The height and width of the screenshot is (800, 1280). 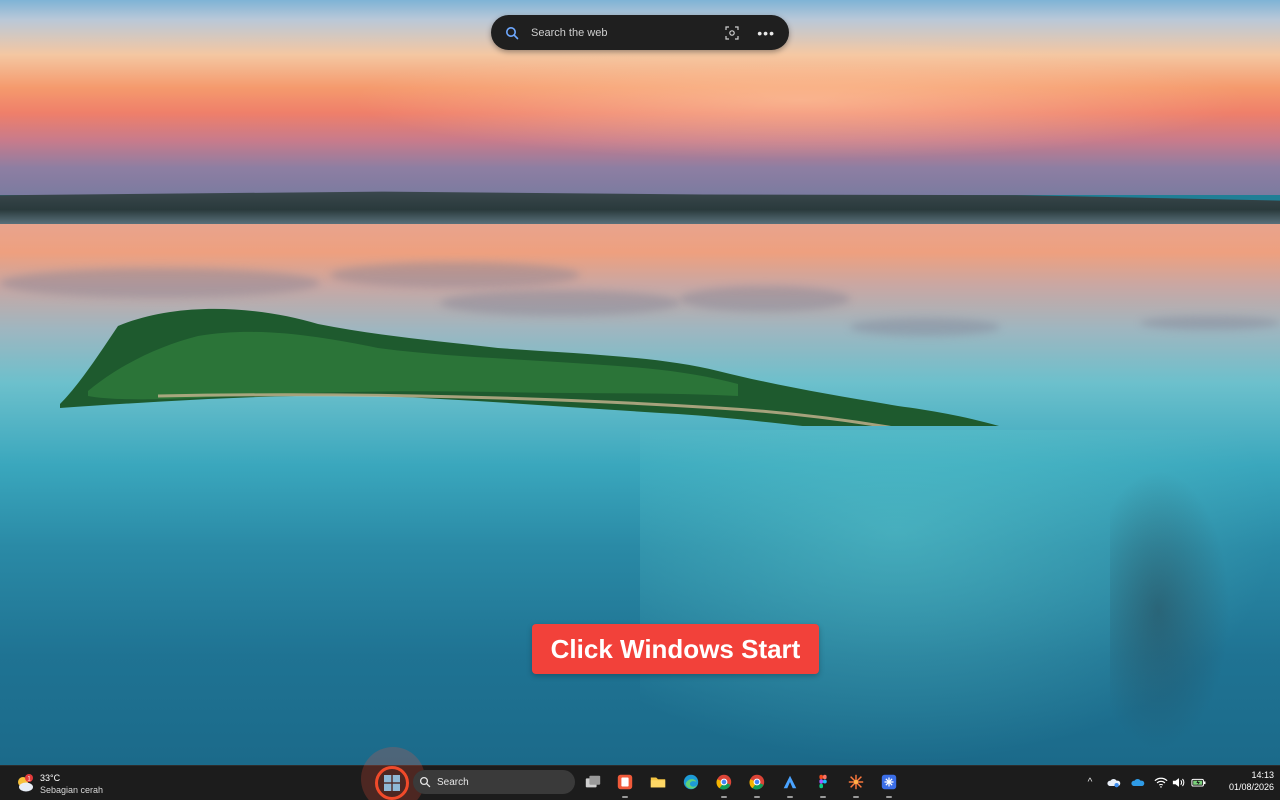 What do you see at coordinates (1199, 782) in the screenshot?
I see `battery-charging-icon` at bounding box center [1199, 782].